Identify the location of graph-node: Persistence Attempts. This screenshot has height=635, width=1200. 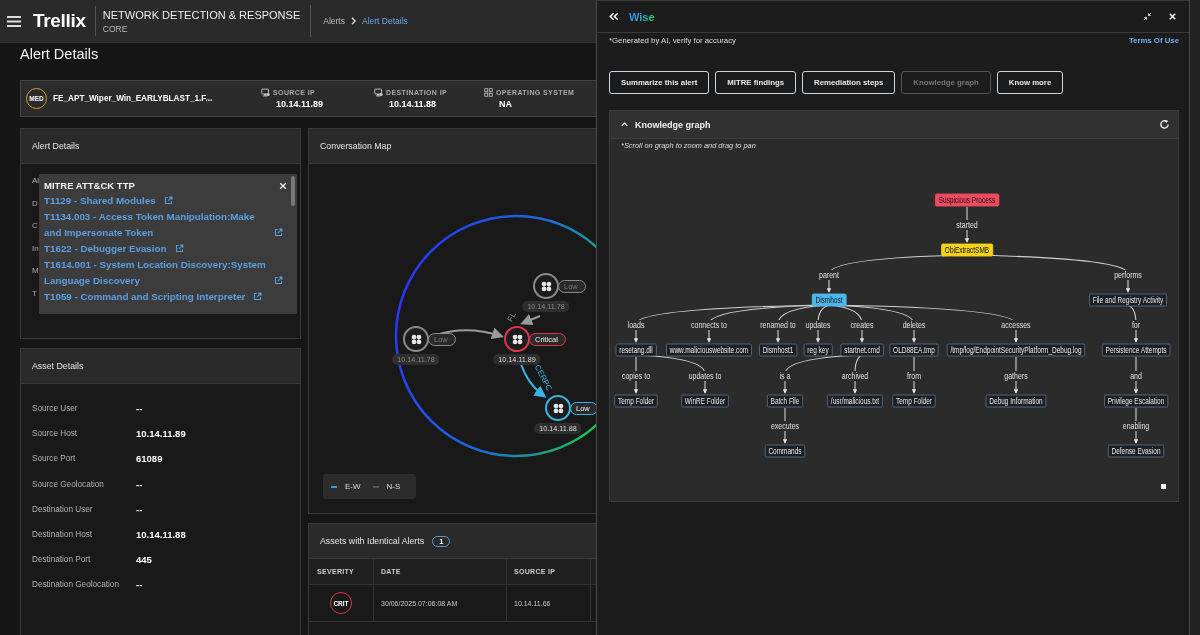
(1136, 350).